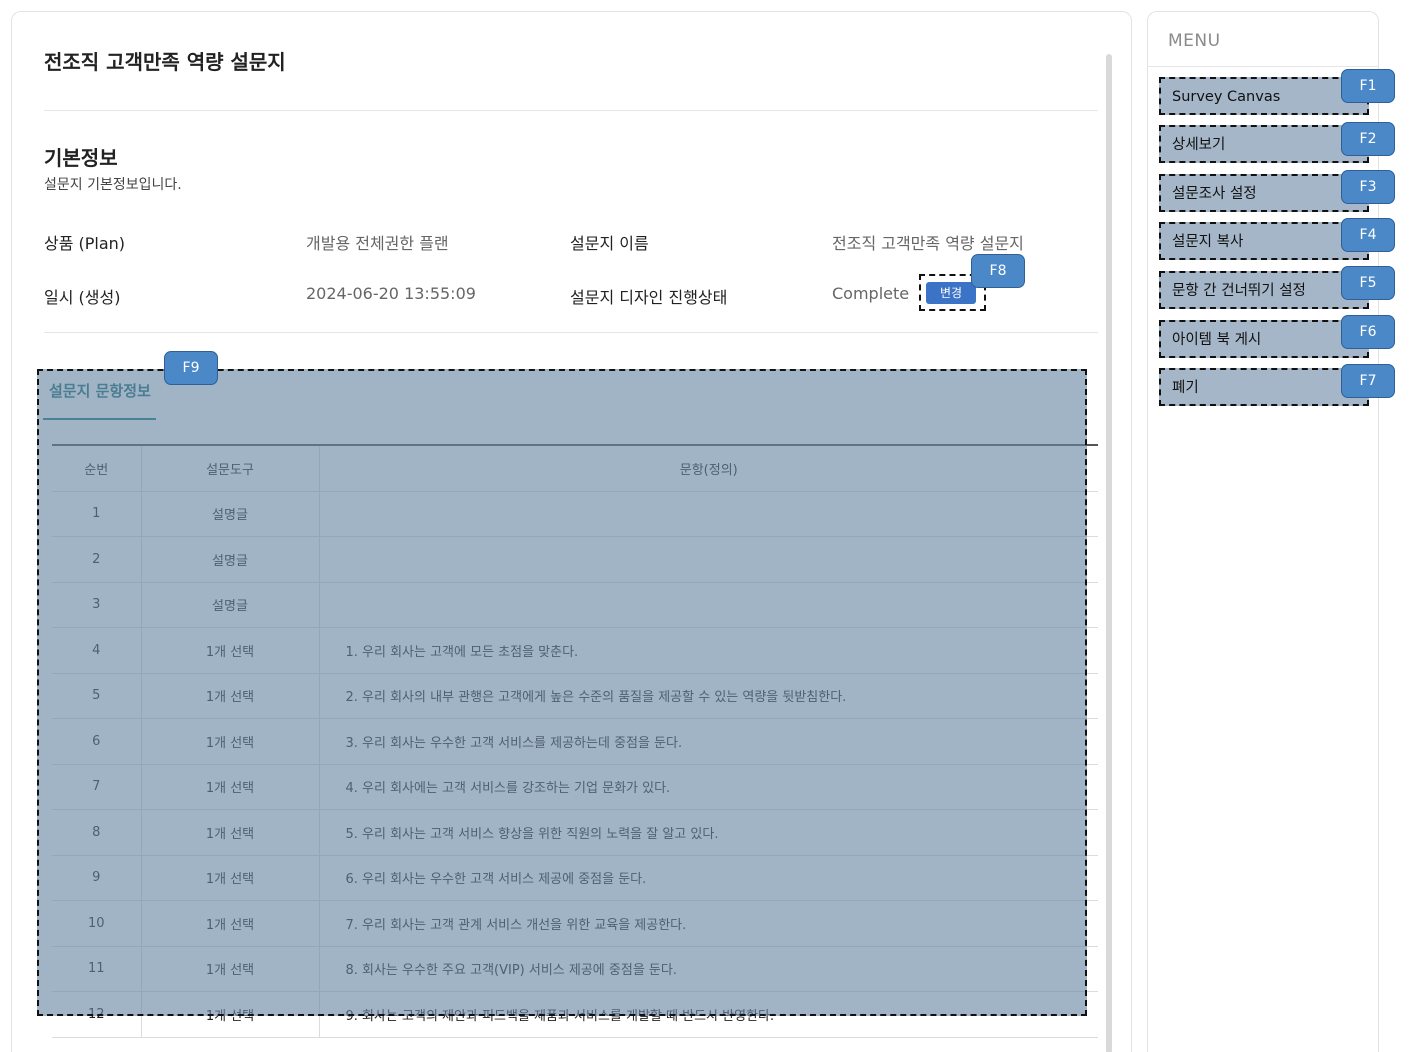  I want to click on plan-value: 개발용 전체권한 플랜, so click(377, 243).